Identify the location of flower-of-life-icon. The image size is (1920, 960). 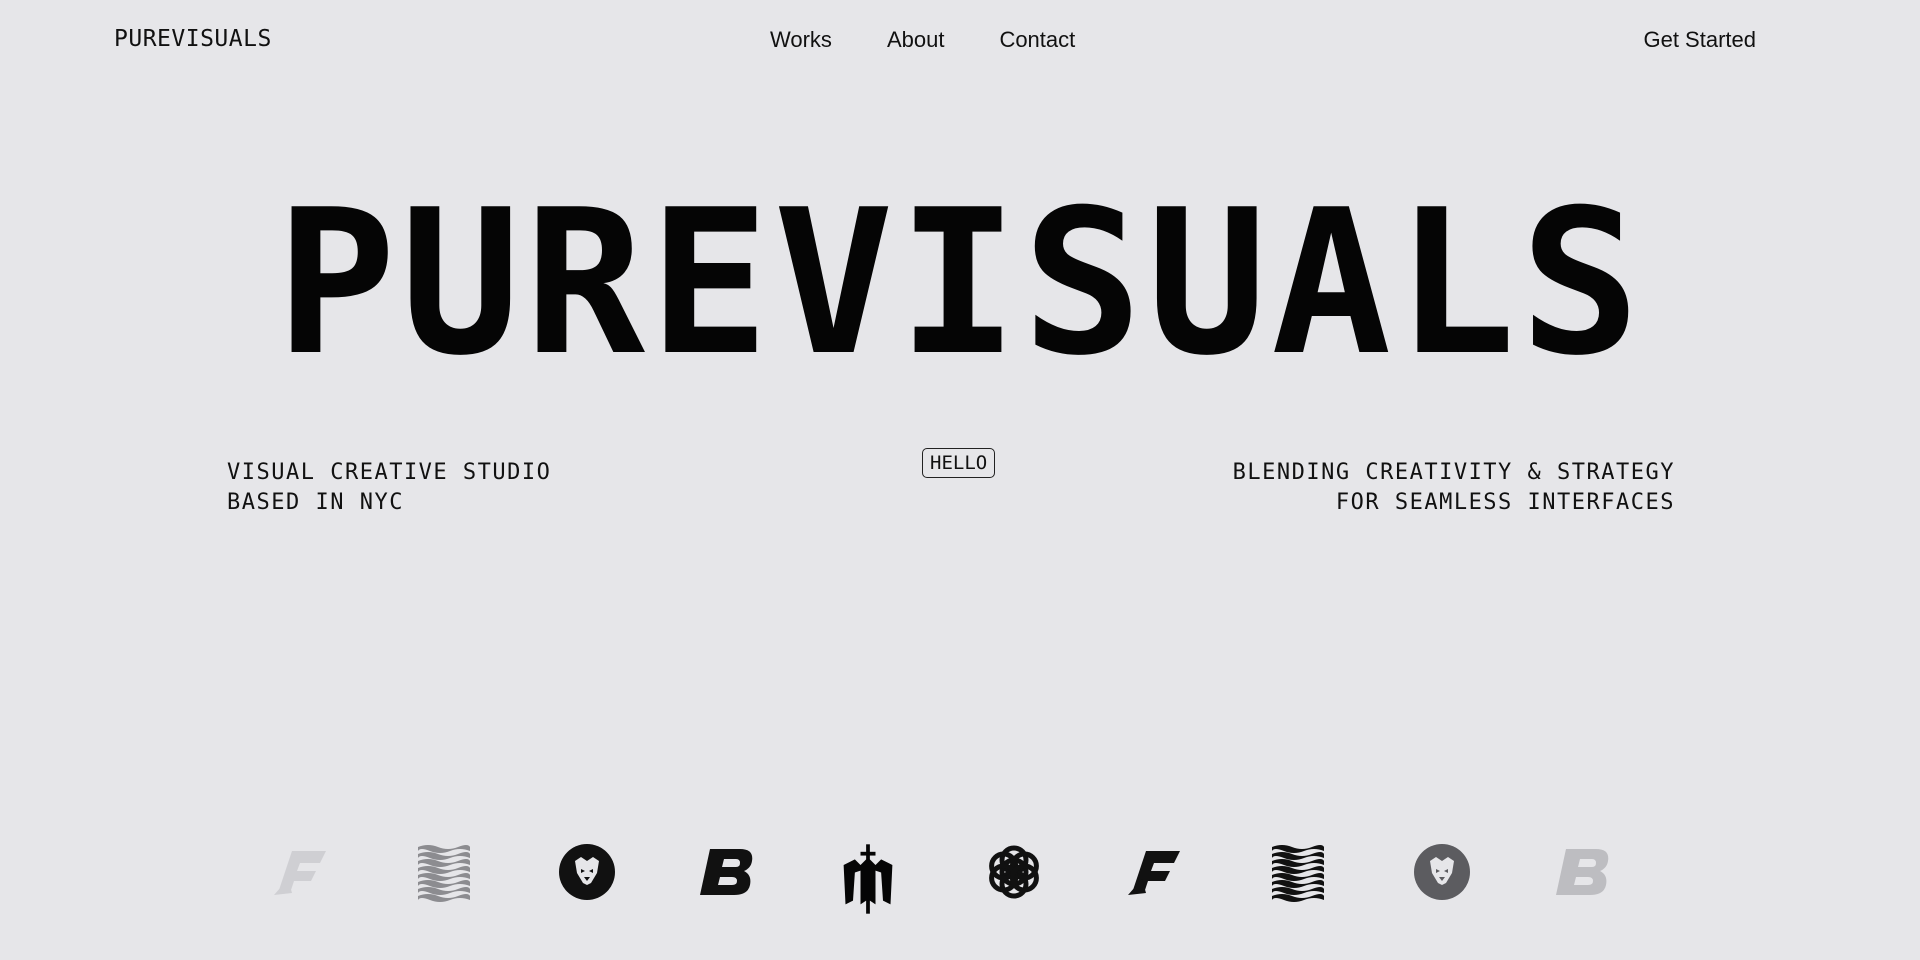
(1014, 872).